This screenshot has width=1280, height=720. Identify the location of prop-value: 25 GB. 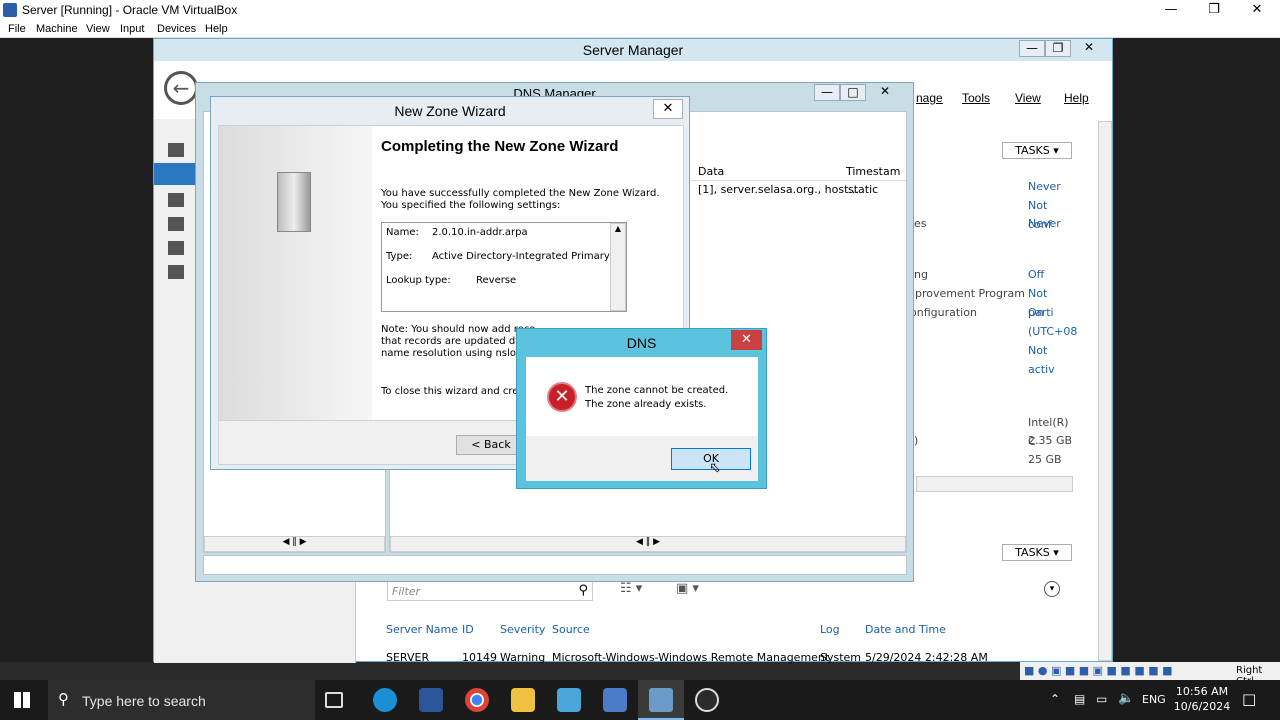
(1045, 459).